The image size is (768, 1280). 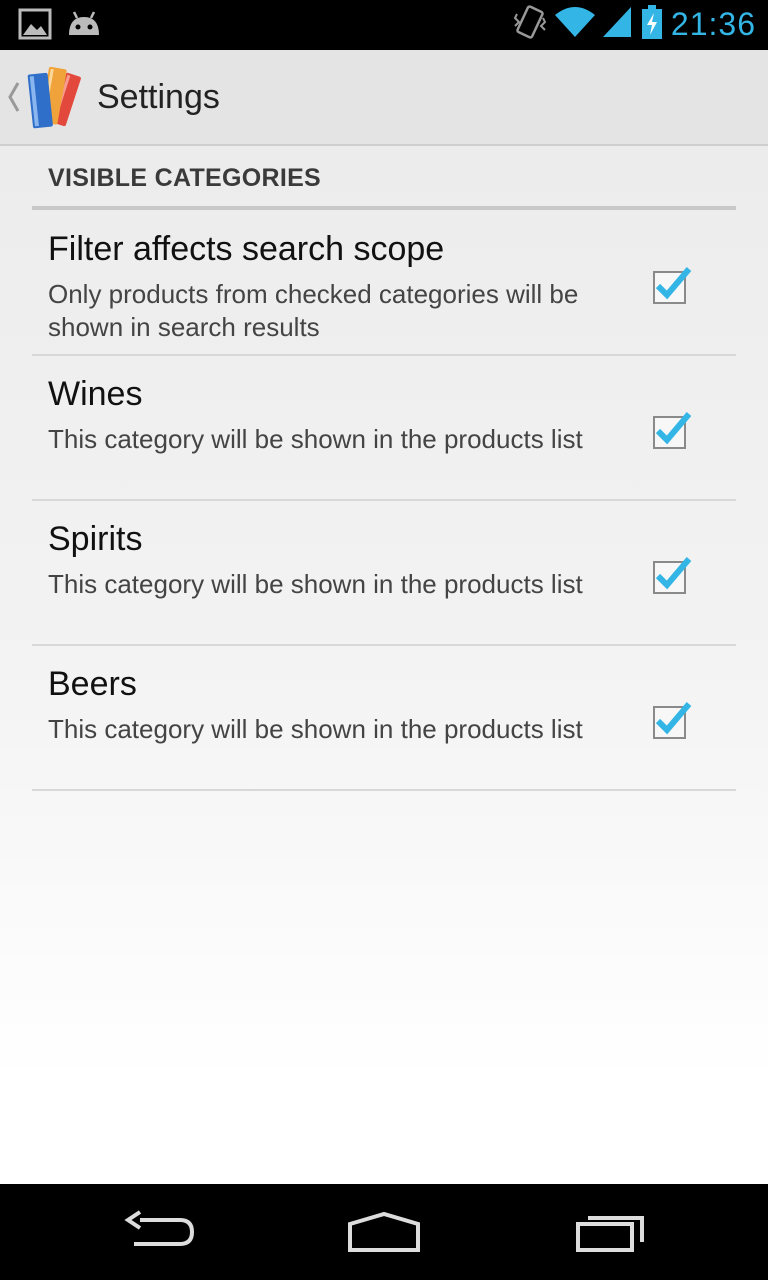 I want to click on category-header: VISIBLE CATEGORIES, so click(x=384, y=178).